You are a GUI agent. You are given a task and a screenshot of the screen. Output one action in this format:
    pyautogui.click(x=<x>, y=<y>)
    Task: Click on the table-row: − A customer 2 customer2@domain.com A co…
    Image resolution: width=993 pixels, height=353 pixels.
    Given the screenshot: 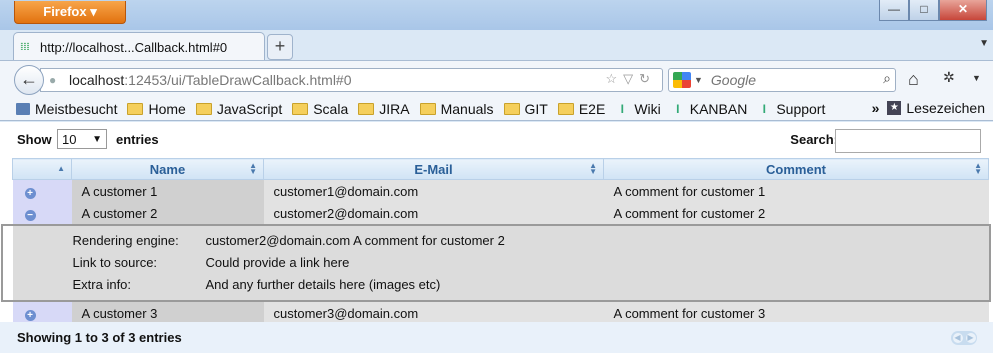 What is the action you would take?
    pyautogui.click(x=500, y=213)
    